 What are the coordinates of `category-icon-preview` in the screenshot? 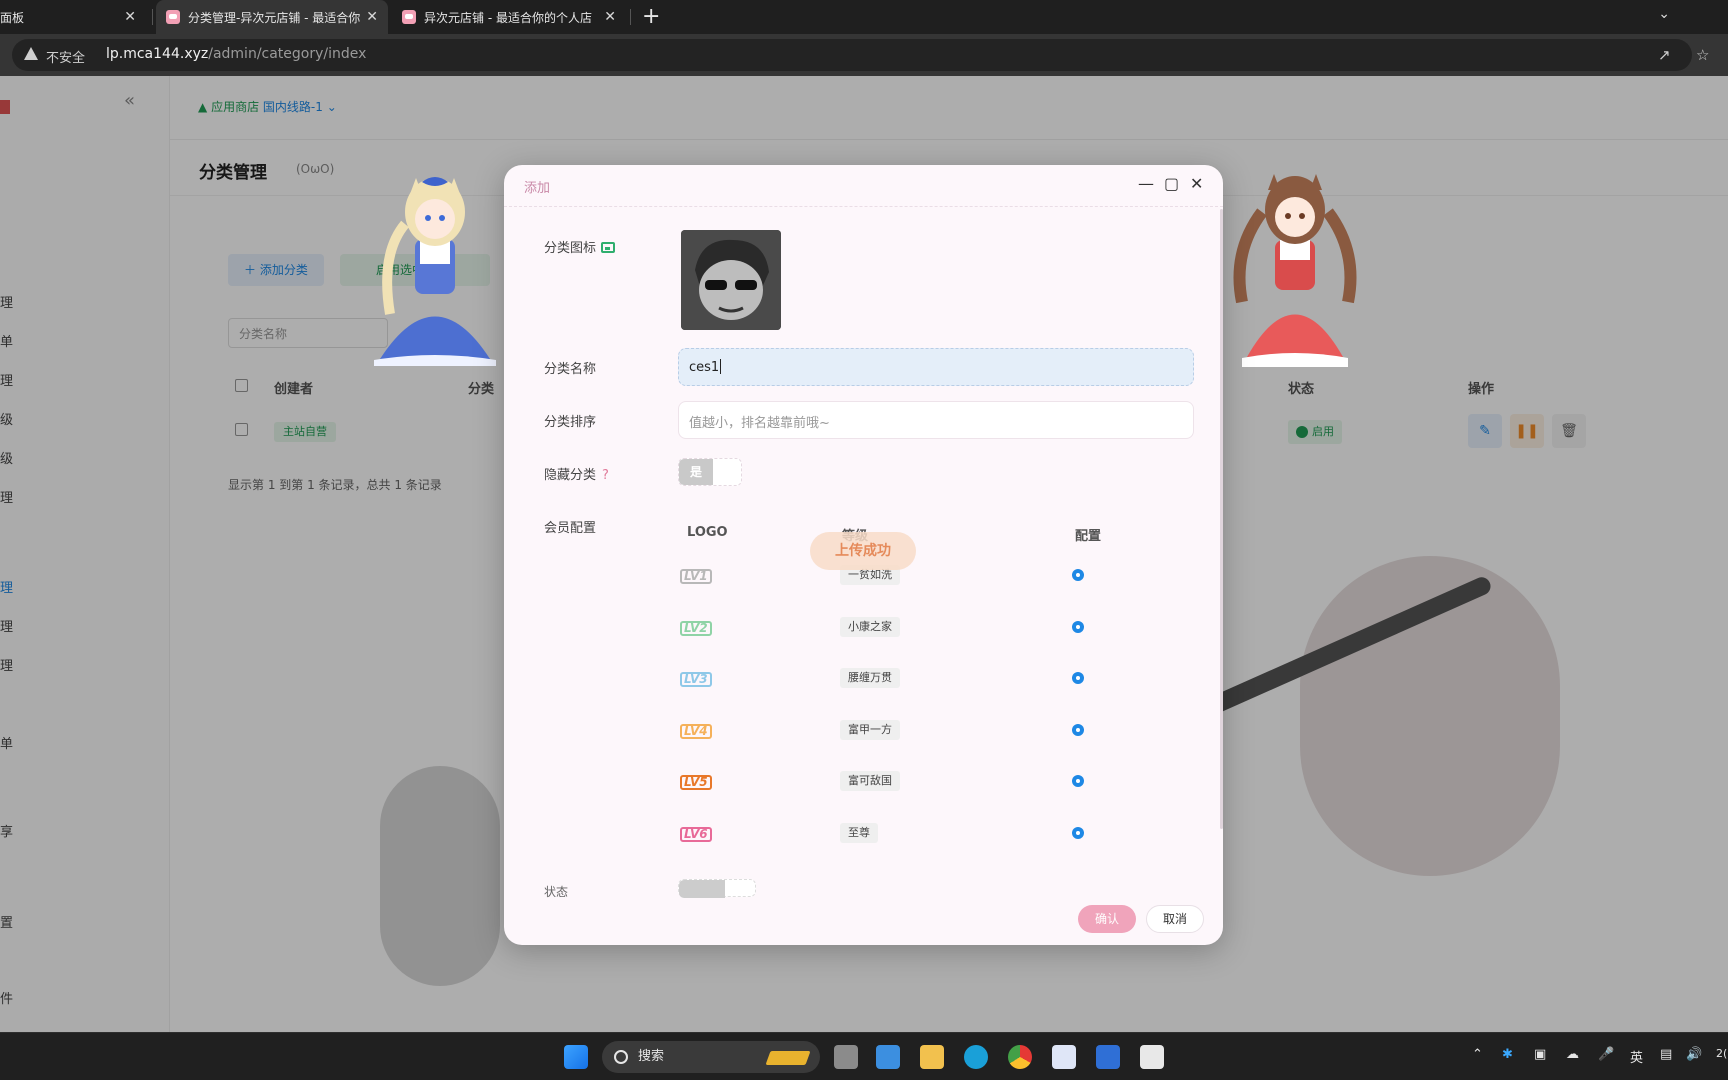 It's located at (731, 280).